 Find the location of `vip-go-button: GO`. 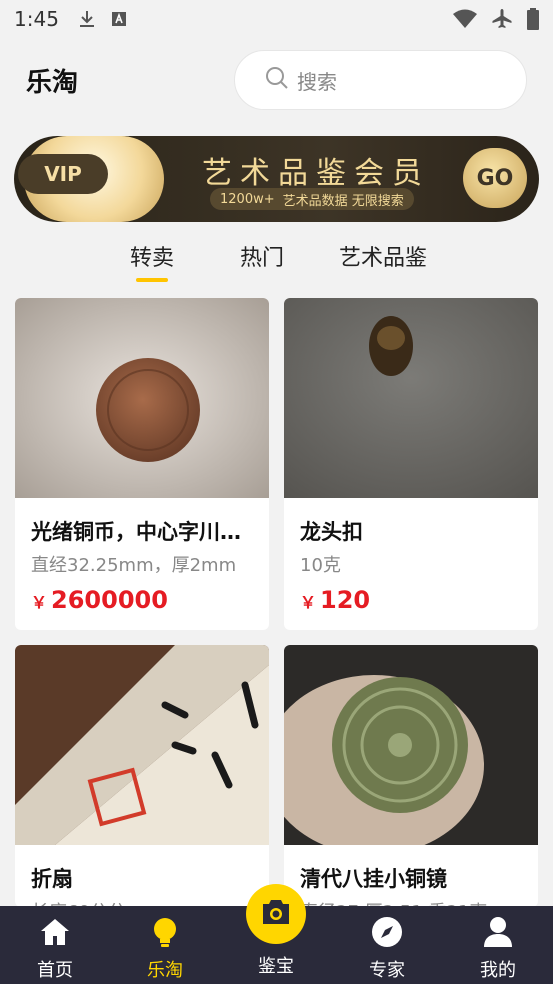

vip-go-button: GO is located at coordinates (495, 178).